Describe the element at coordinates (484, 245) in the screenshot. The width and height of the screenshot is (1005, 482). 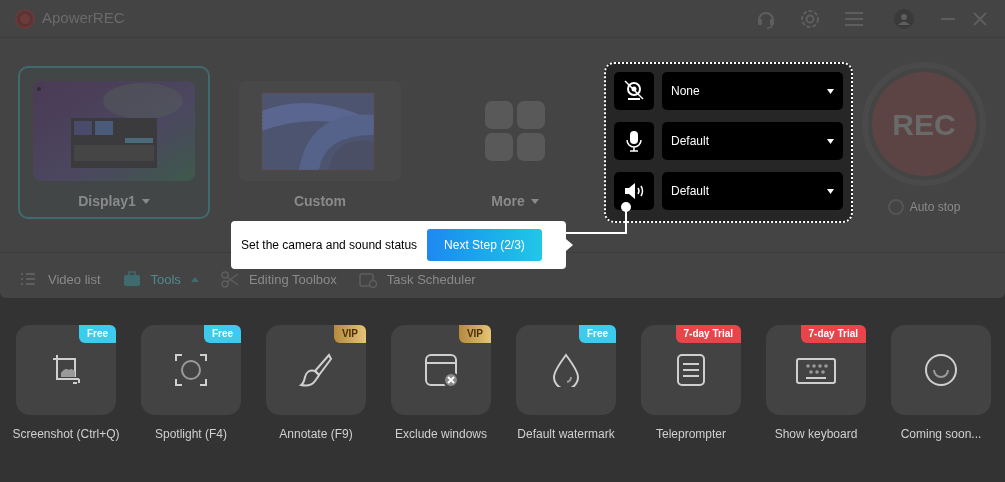
I see `next-step-button: Next Step (2/3)` at that location.